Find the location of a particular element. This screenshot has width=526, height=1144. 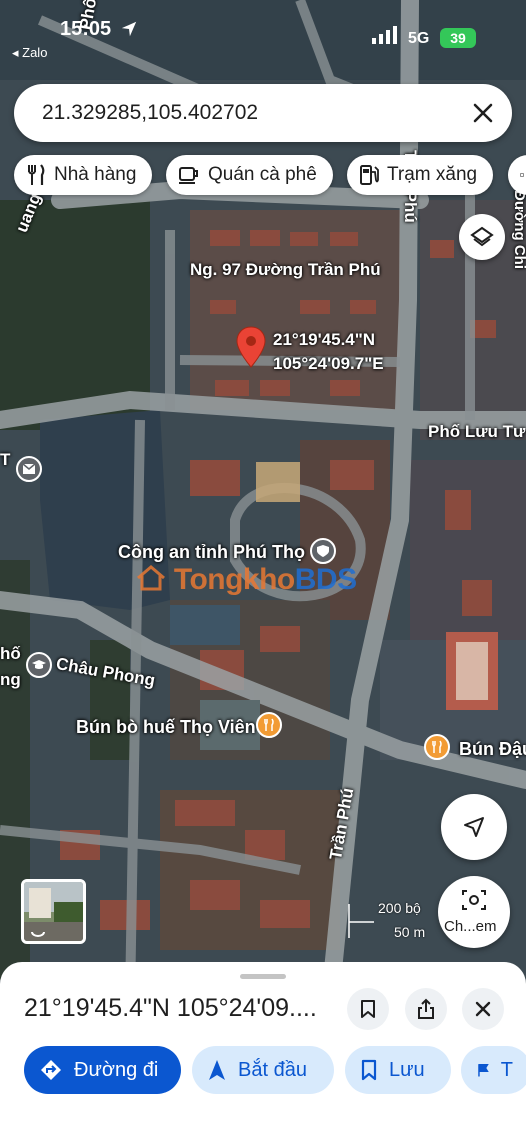

action-label: T is located at coordinates (506, 1069).